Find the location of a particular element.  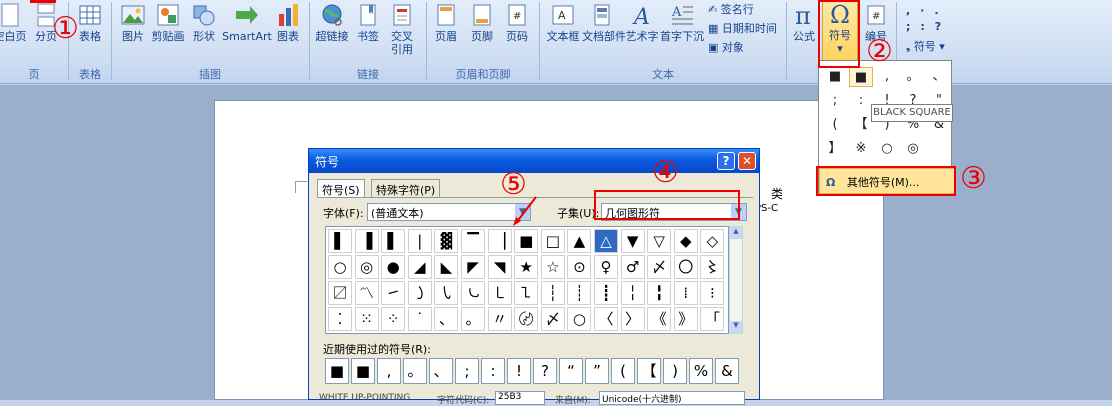

symbol-cell: 「 is located at coordinates (712, 319).